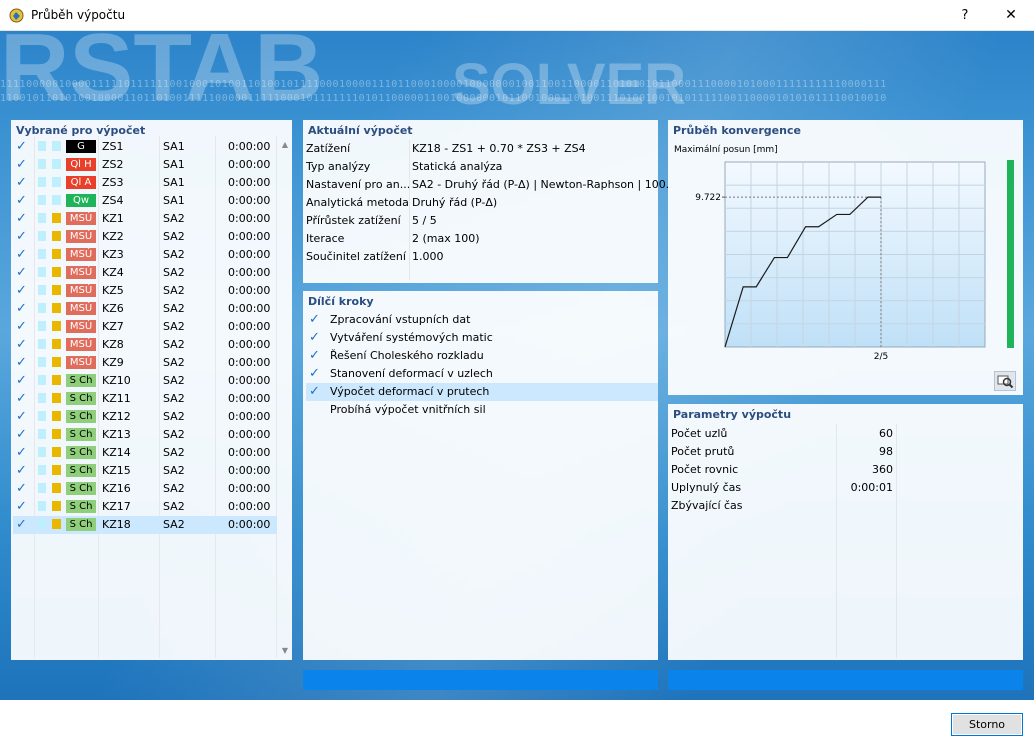 This screenshot has width=1034, height=749. I want to click on load-name: KZ6, so click(113, 308).